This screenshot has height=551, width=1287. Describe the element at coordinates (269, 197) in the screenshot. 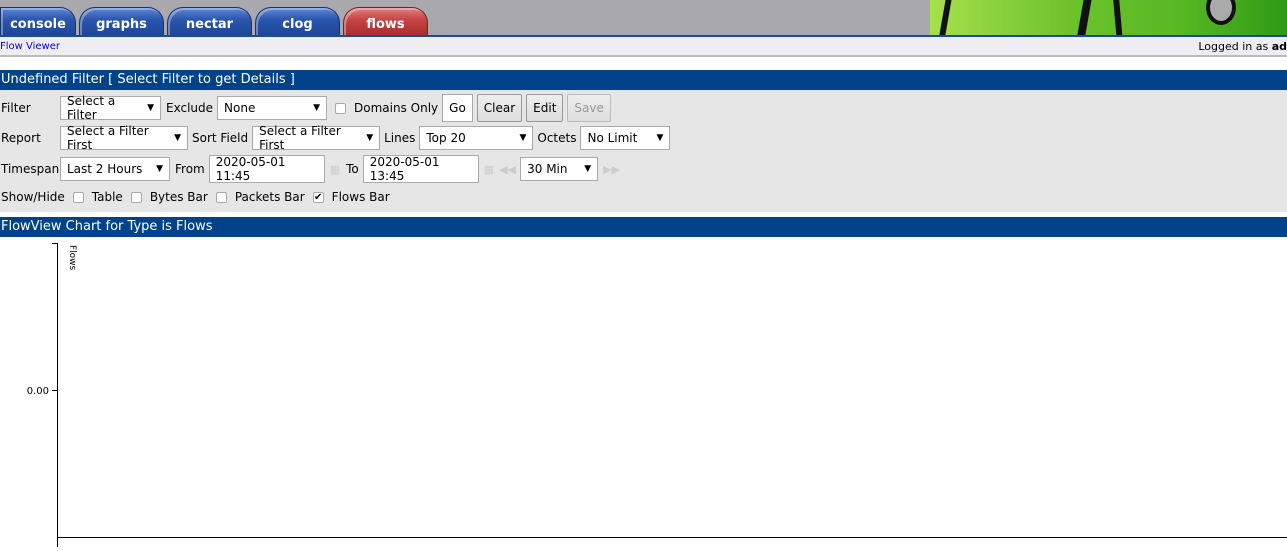

I see `packets-bar-label: Packets Bar` at that location.